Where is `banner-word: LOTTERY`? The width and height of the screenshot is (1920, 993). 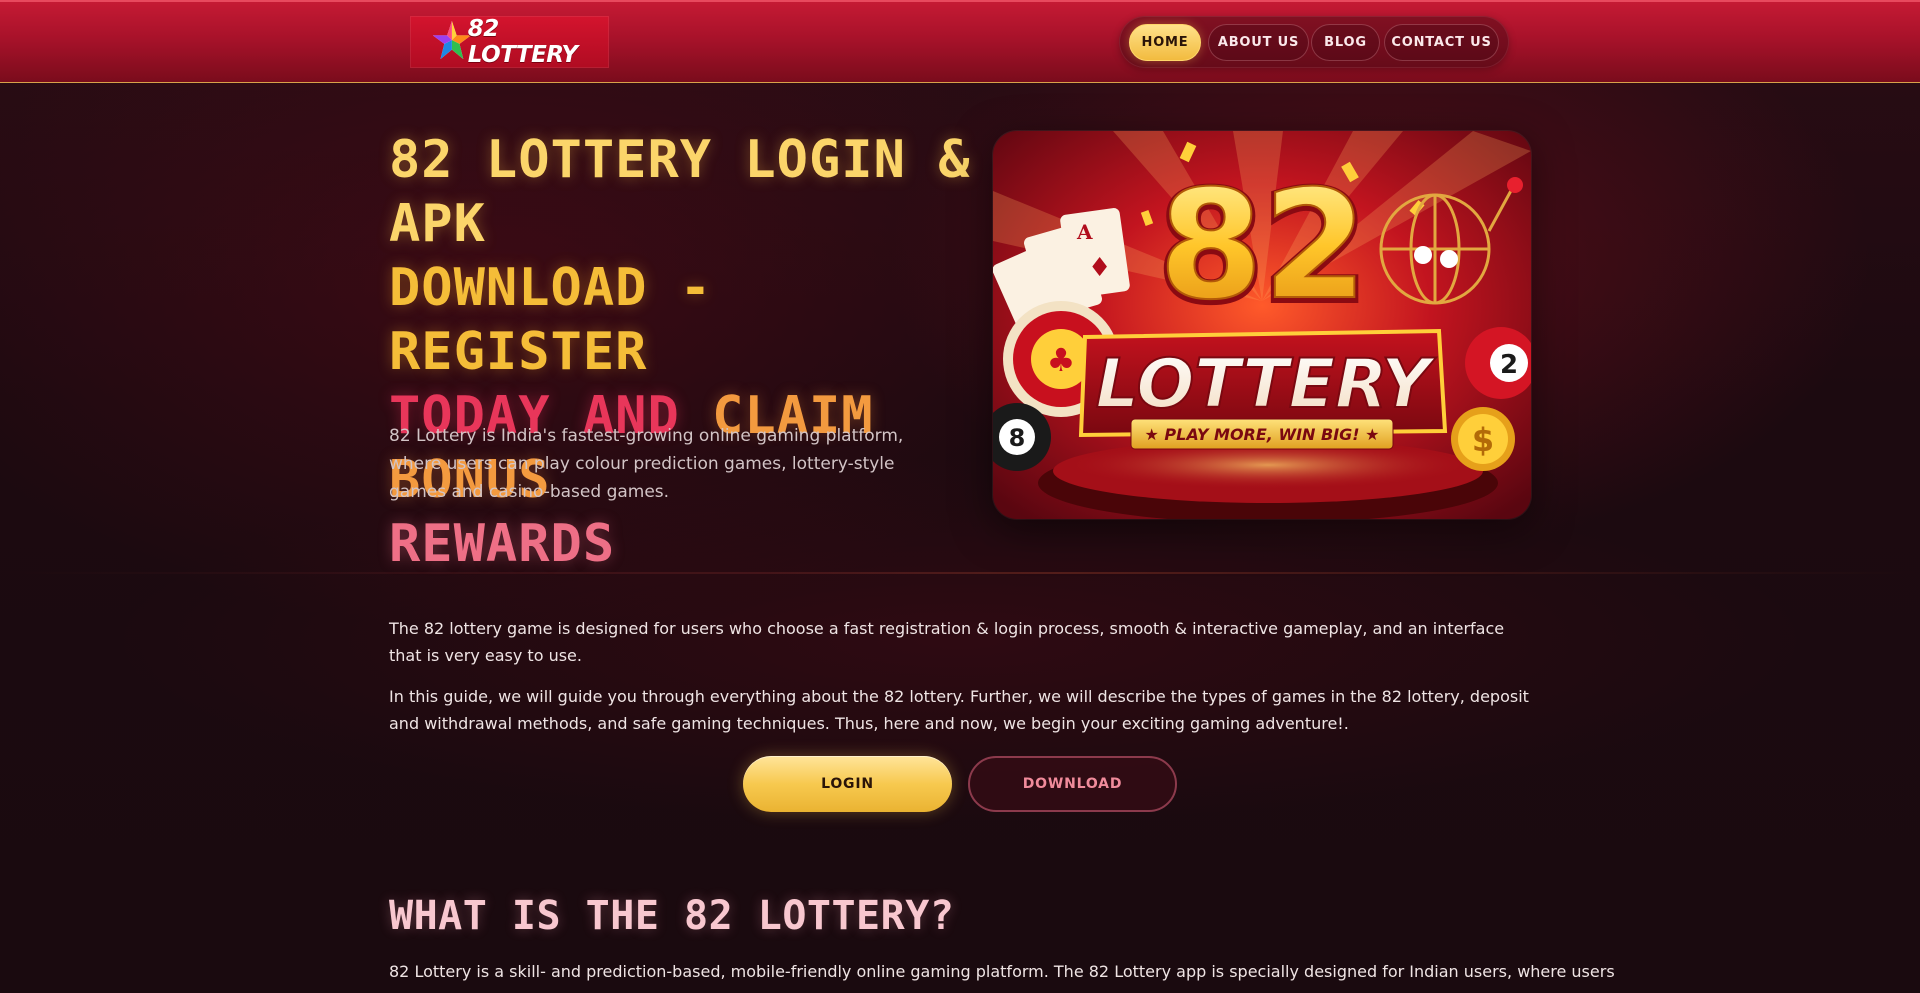 banner-word: LOTTERY is located at coordinates (1267, 384).